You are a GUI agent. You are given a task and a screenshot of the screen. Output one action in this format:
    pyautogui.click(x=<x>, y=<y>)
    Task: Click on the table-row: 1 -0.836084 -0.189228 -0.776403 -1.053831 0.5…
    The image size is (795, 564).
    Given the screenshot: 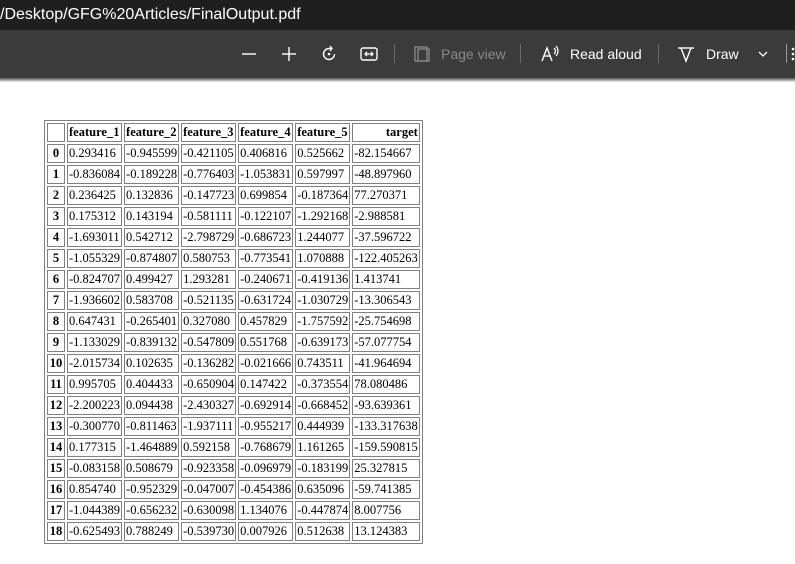 What is the action you would take?
    pyautogui.click(x=233, y=174)
    